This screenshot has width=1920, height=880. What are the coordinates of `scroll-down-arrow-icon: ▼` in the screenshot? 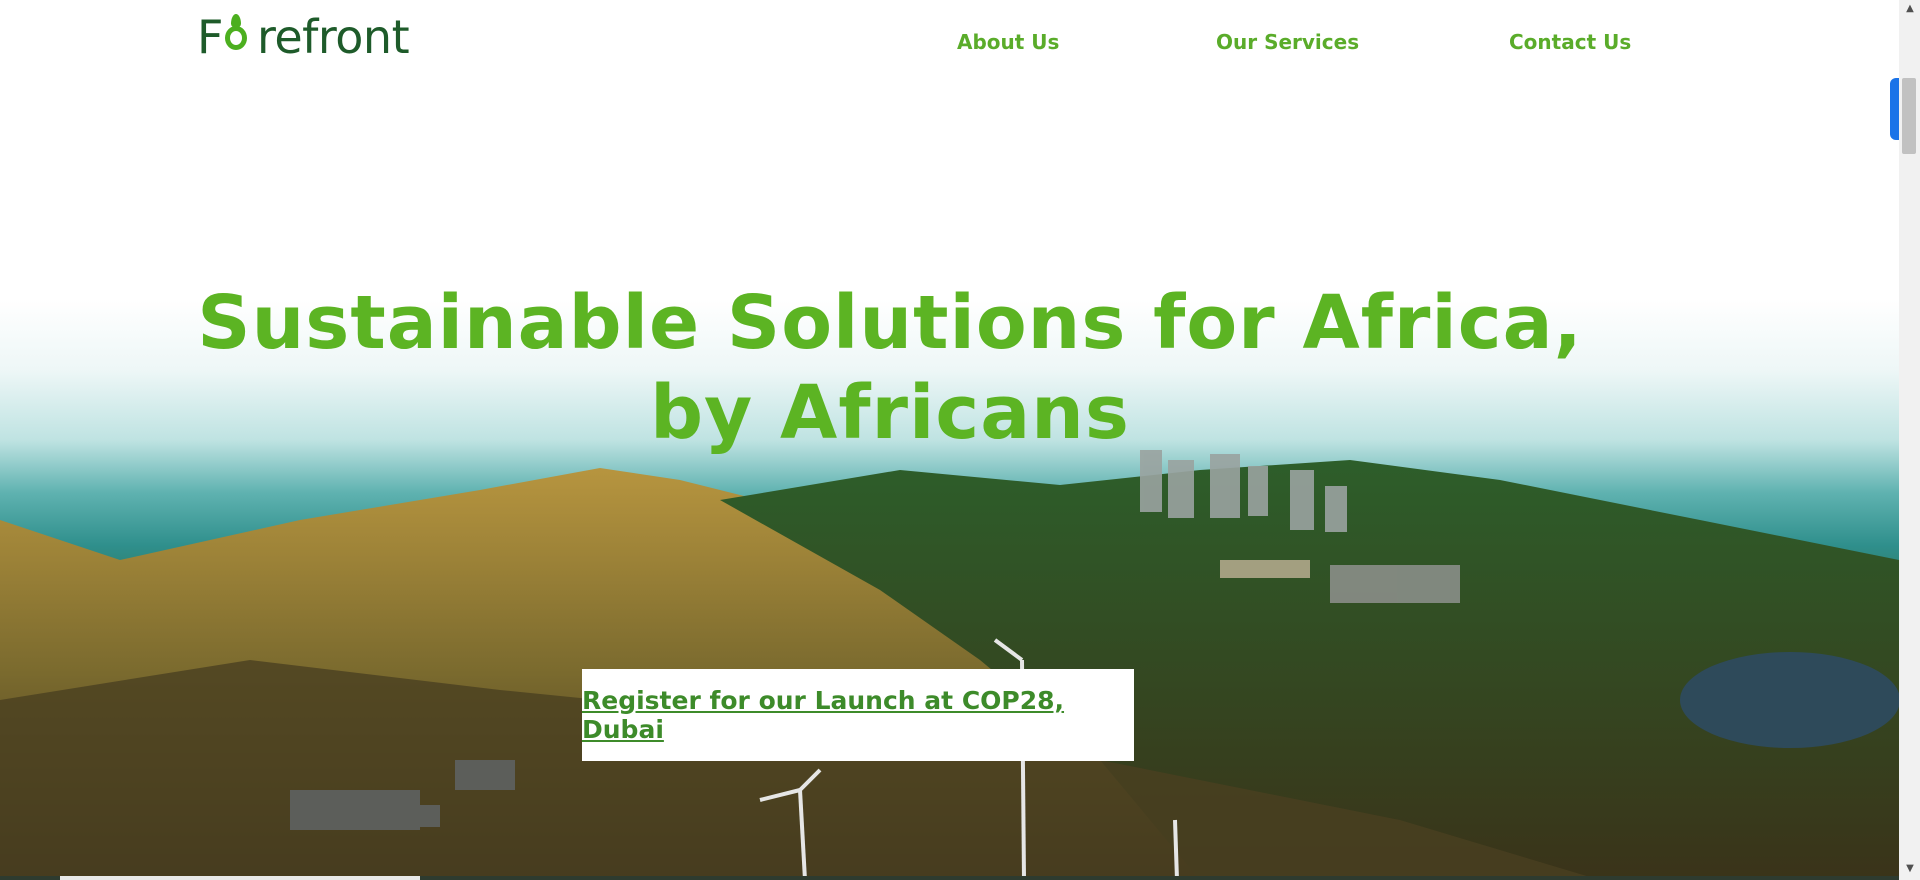 It's located at (1910, 869).